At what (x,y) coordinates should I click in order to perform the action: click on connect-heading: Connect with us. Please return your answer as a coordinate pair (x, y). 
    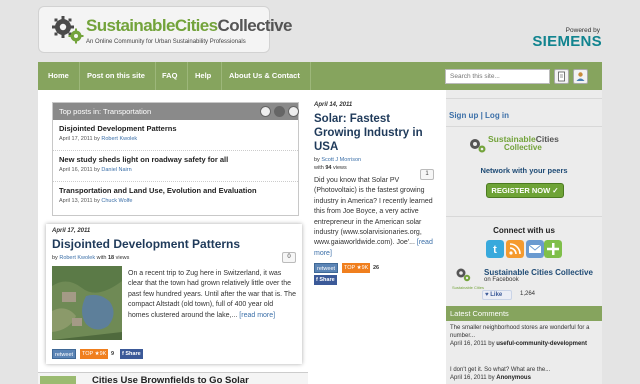
    Looking at the image, I should click on (524, 230).